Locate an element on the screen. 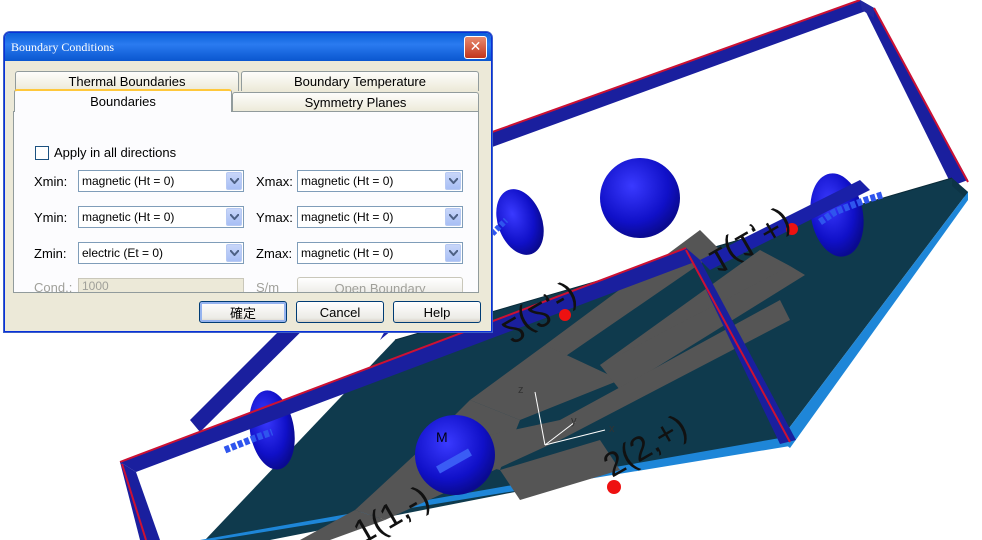 The height and width of the screenshot is (540, 982). cancel-button: Cancel is located at coordinates (340, 312).